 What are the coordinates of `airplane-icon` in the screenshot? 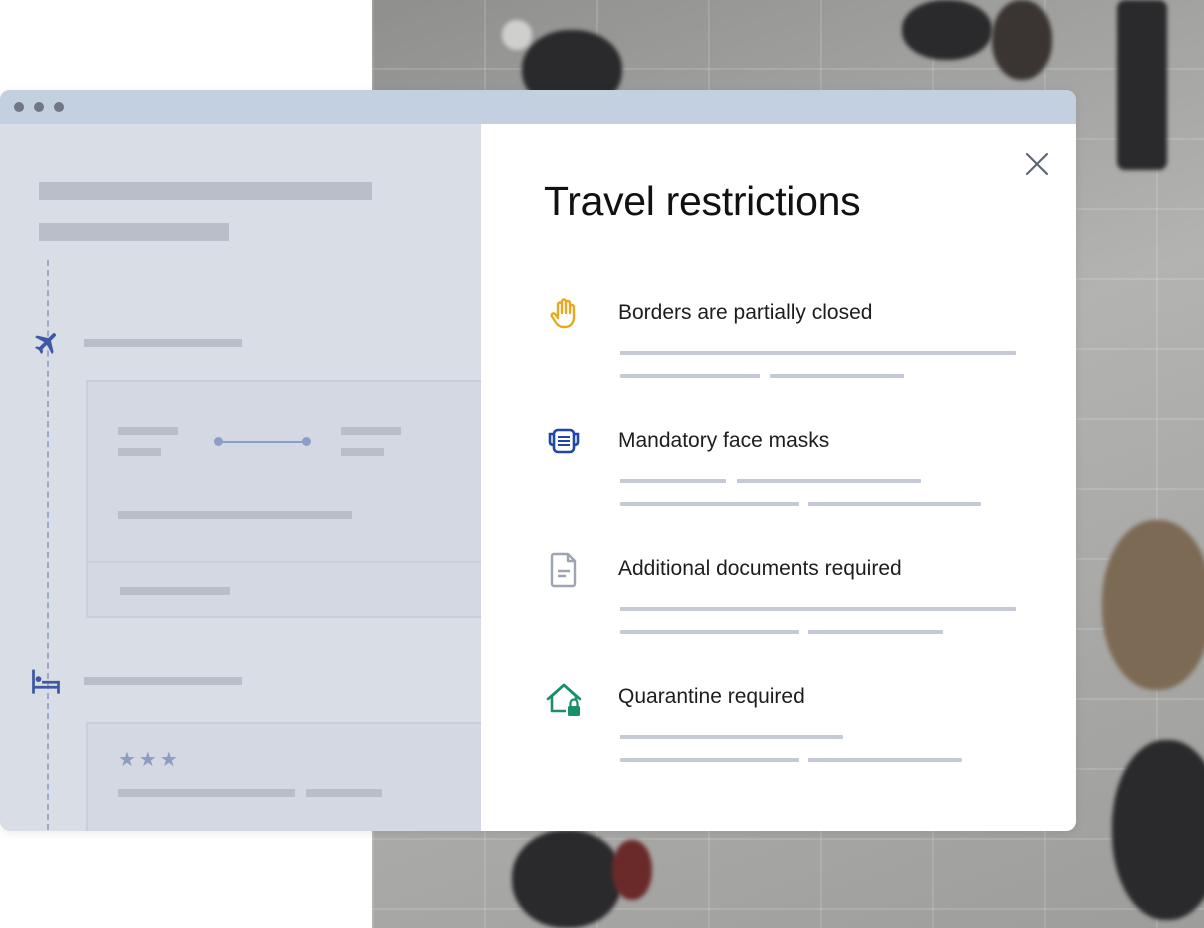 It's located at (45, 344).